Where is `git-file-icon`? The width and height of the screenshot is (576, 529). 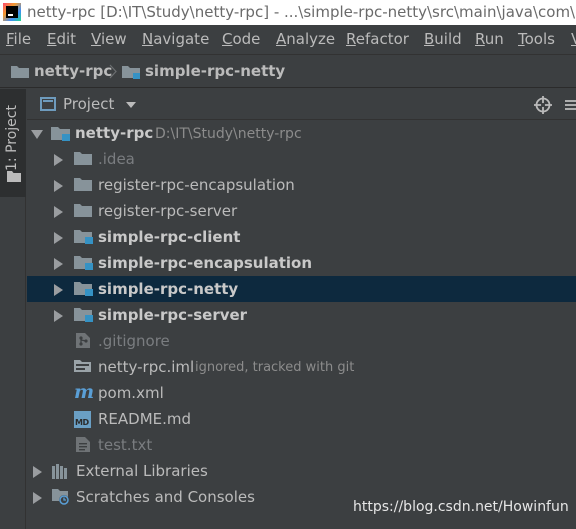
git-file-icon is located at coordinates (83, 340).